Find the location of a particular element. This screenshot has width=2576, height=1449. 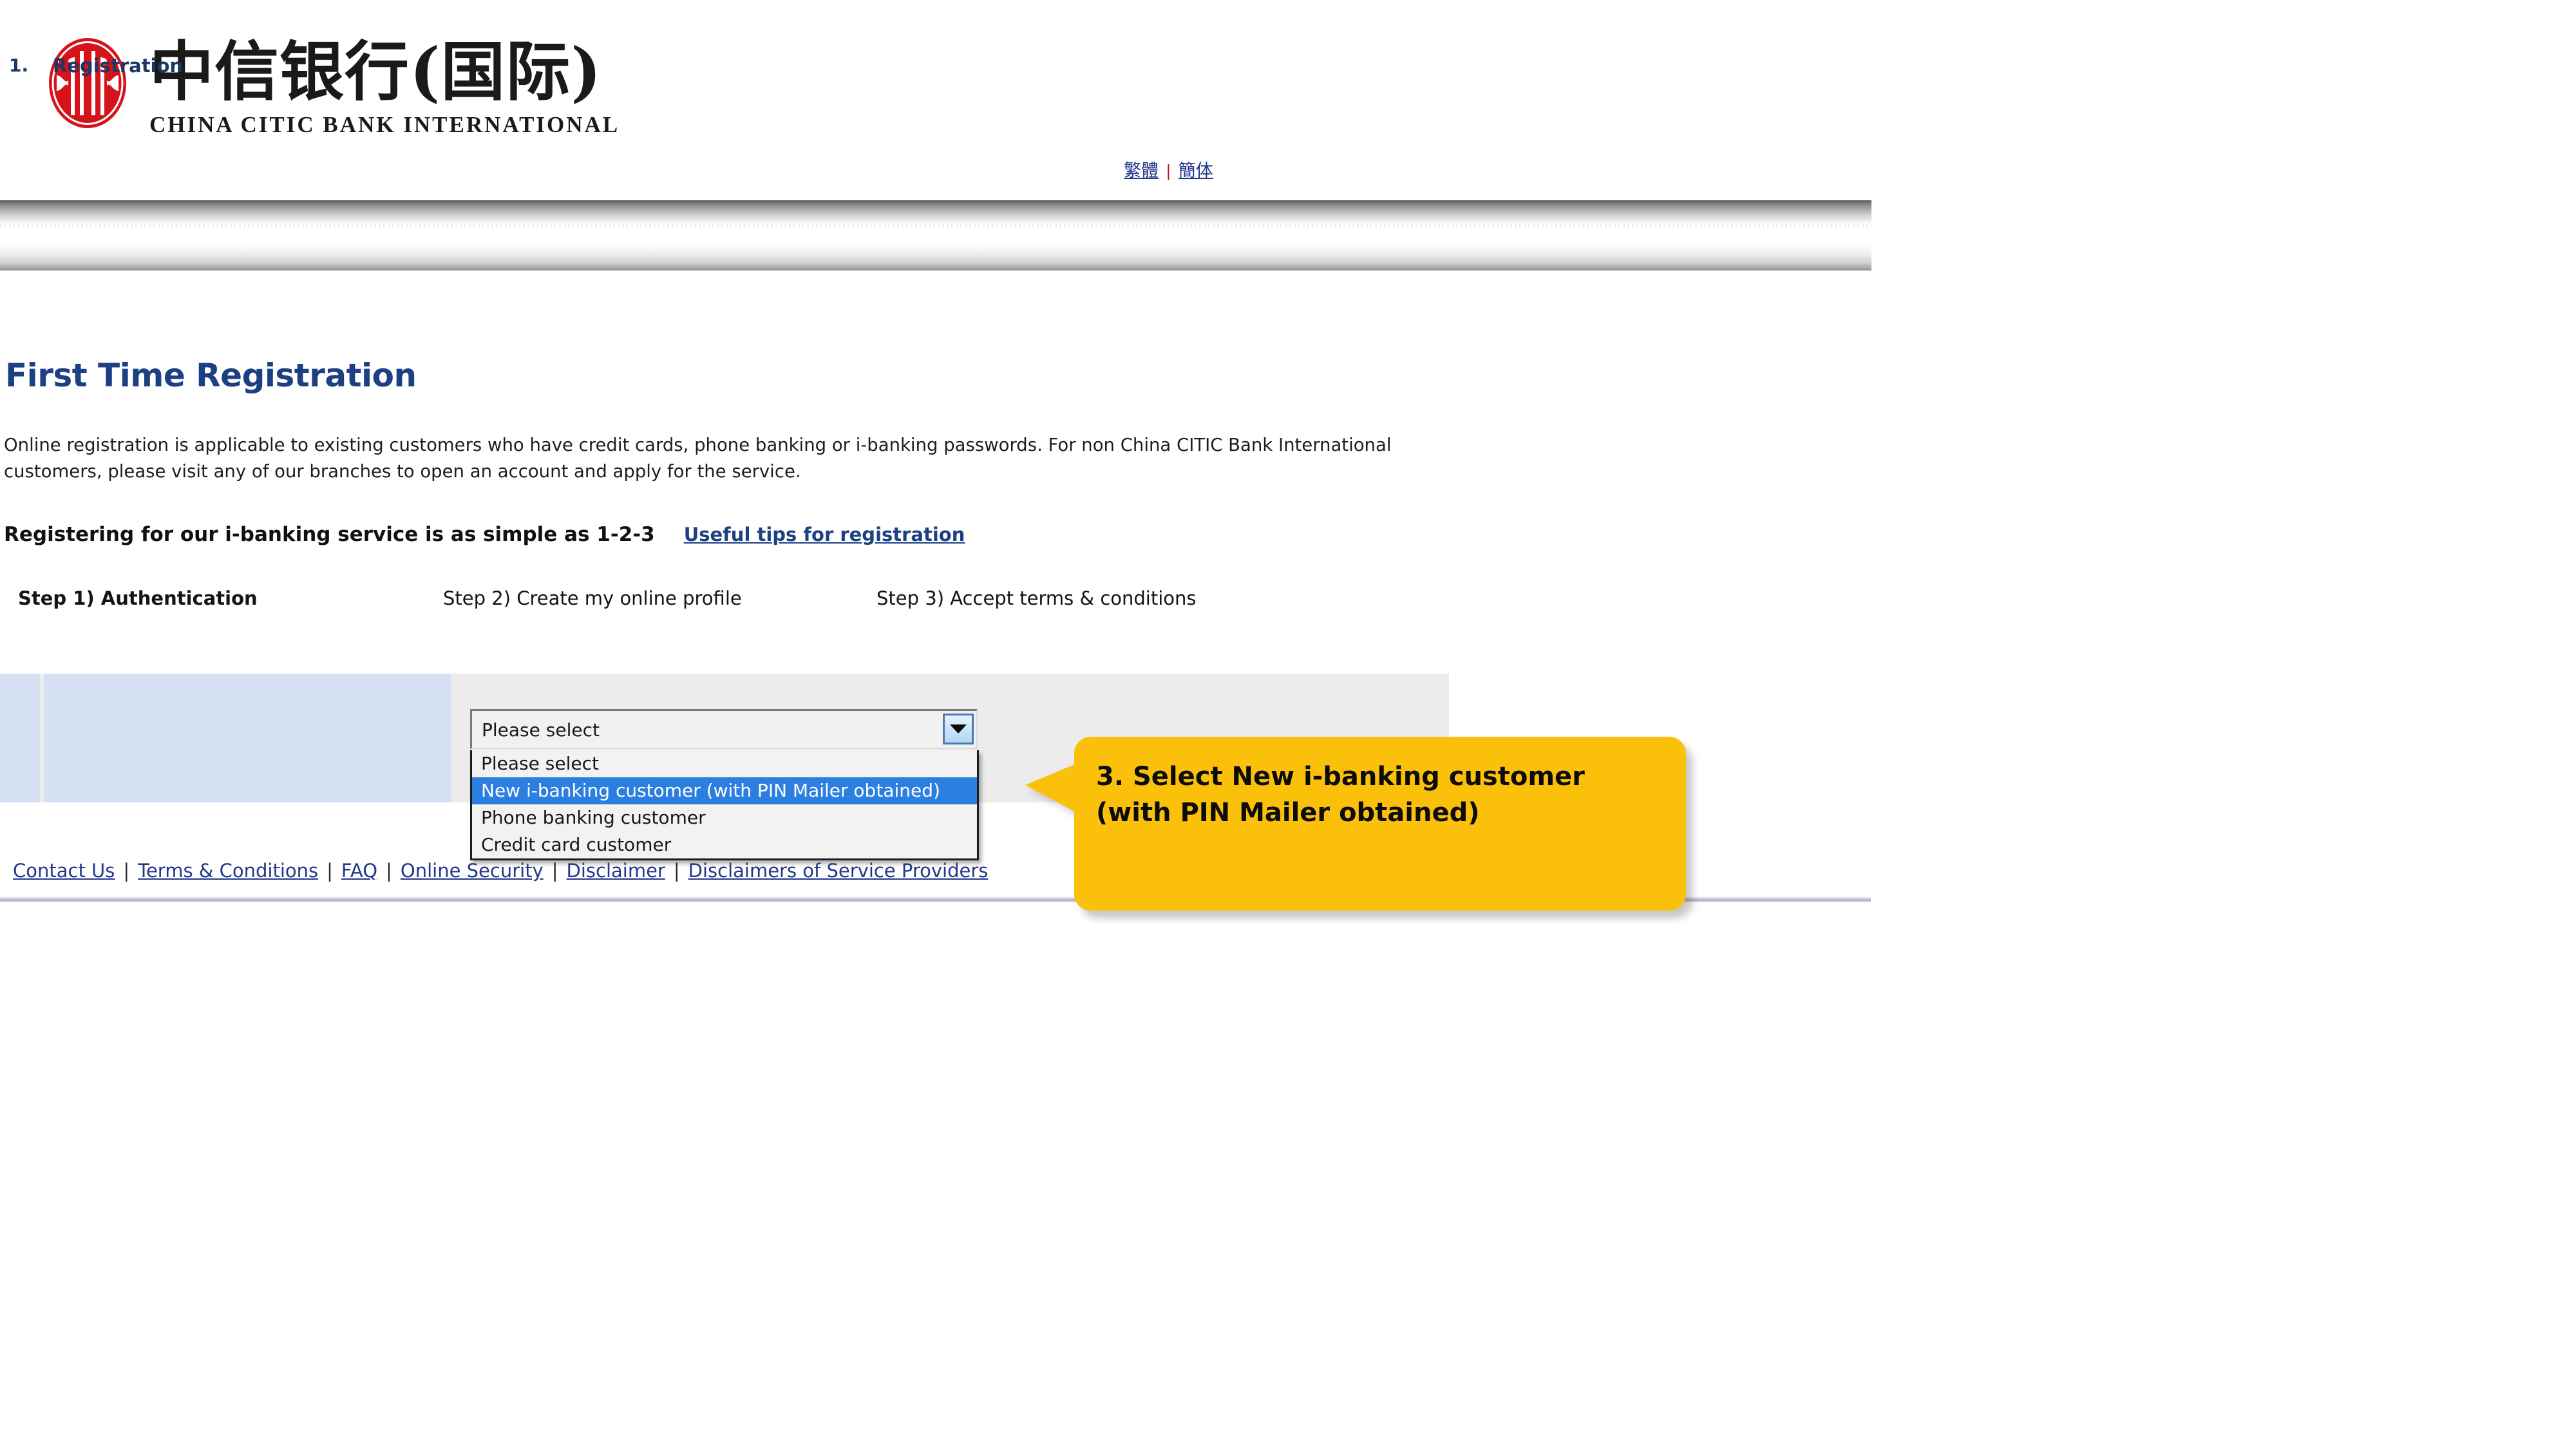

language-link-simplified: 簡体 is located at coordinates (1196, 171).